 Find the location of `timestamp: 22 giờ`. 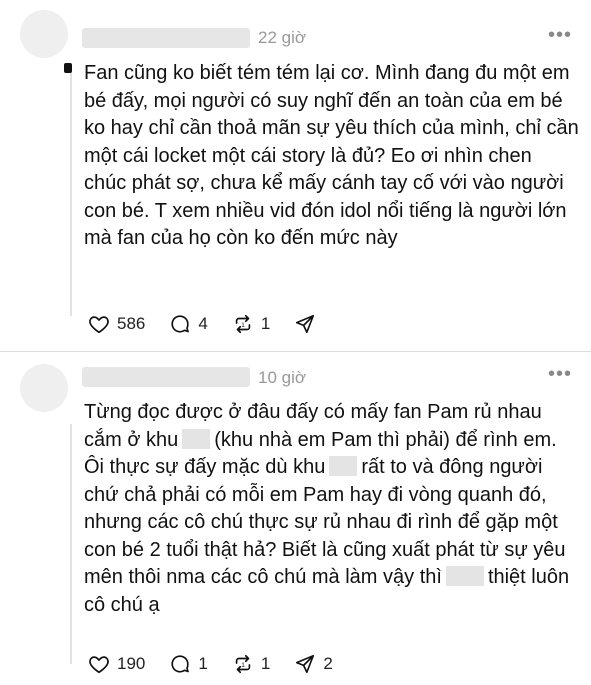

timestamp: 22 giờ is located at coordinates (282, 37).